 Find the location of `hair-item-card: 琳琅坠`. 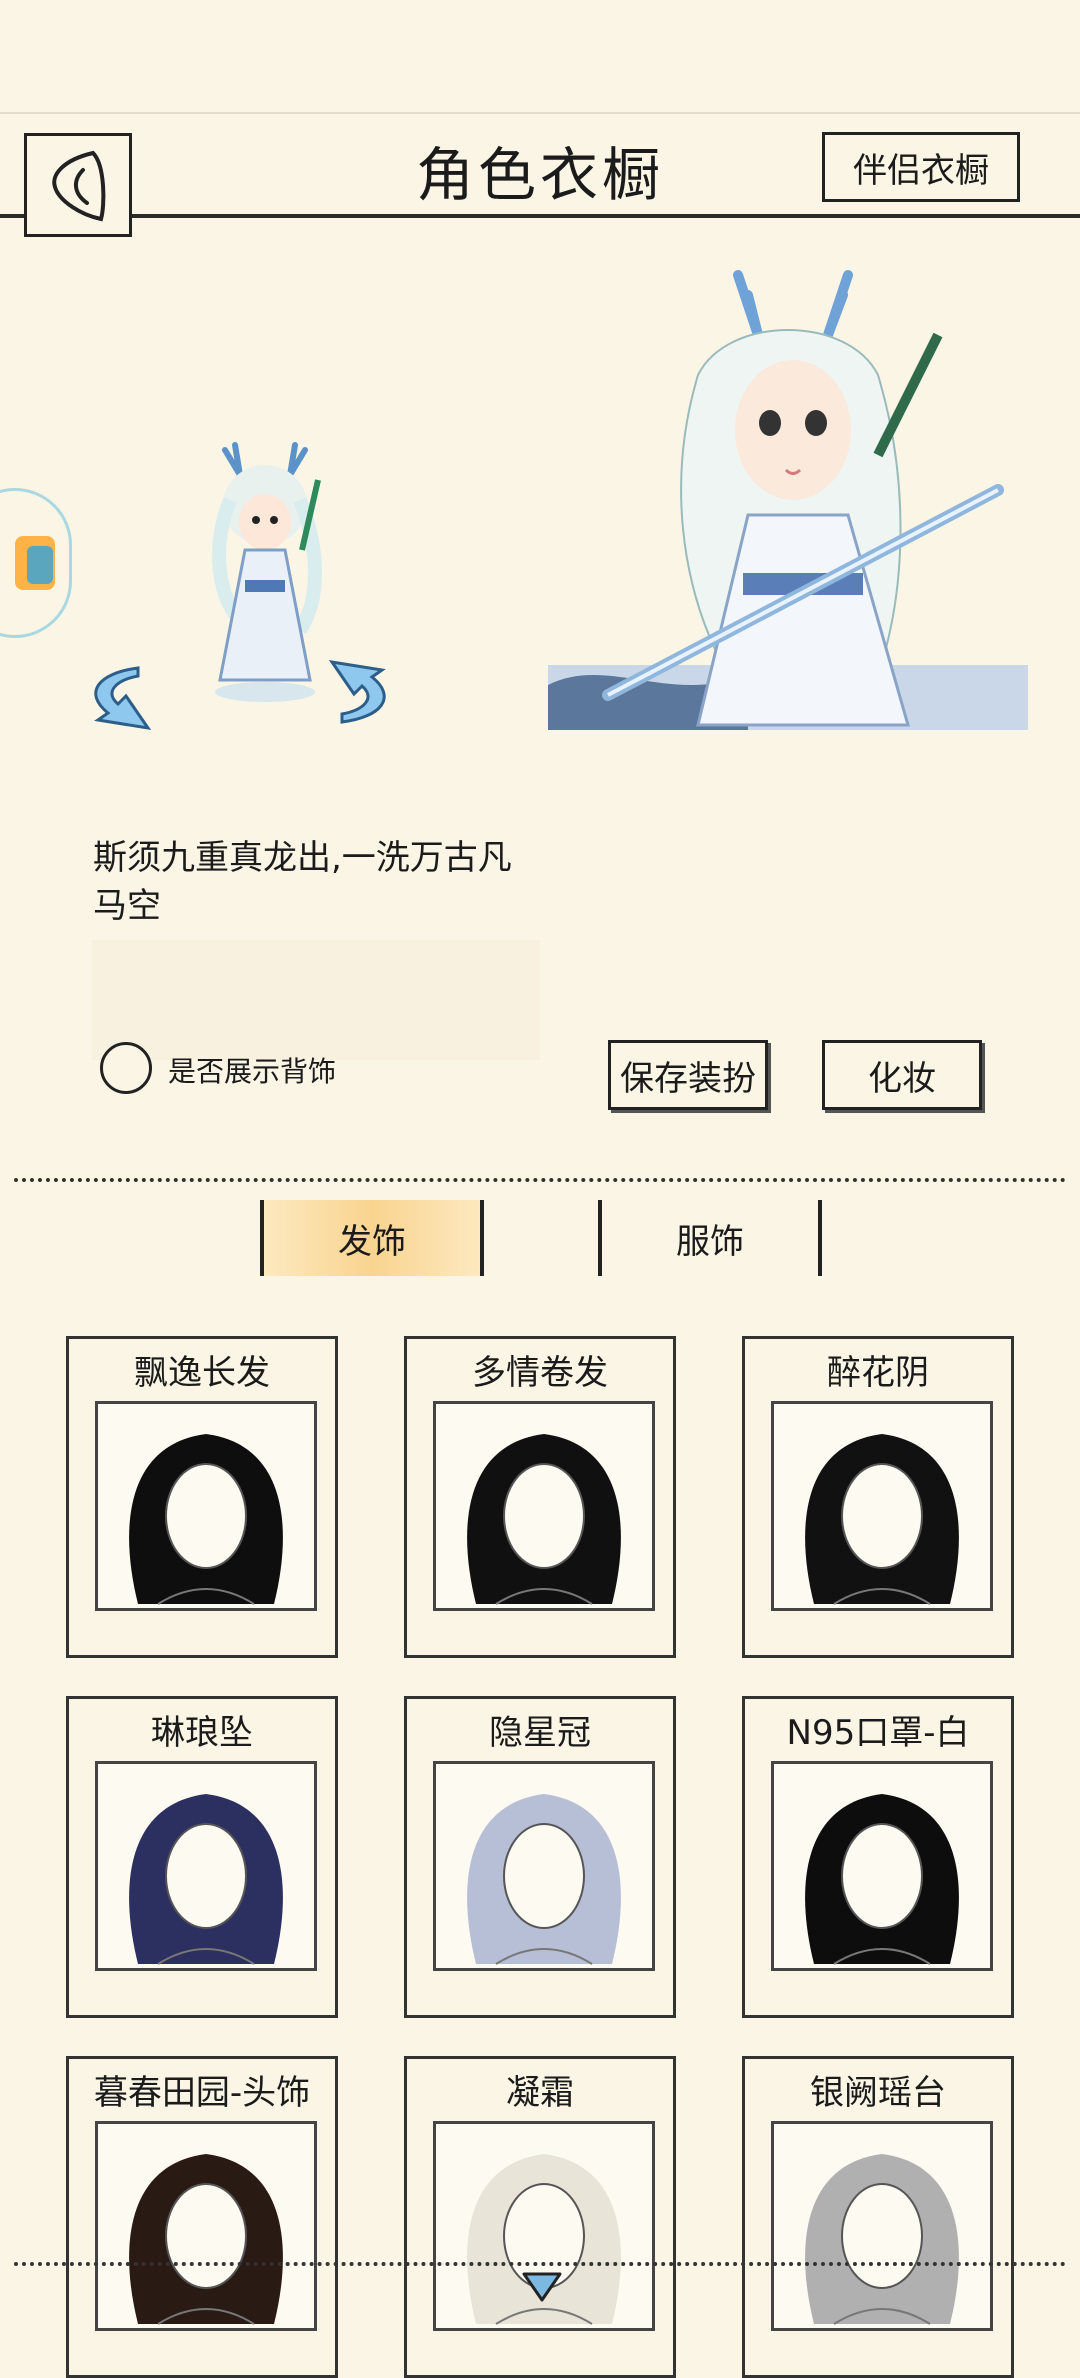

hair-item-card: 琳琅坠 is located at coordinates (202, 1857).